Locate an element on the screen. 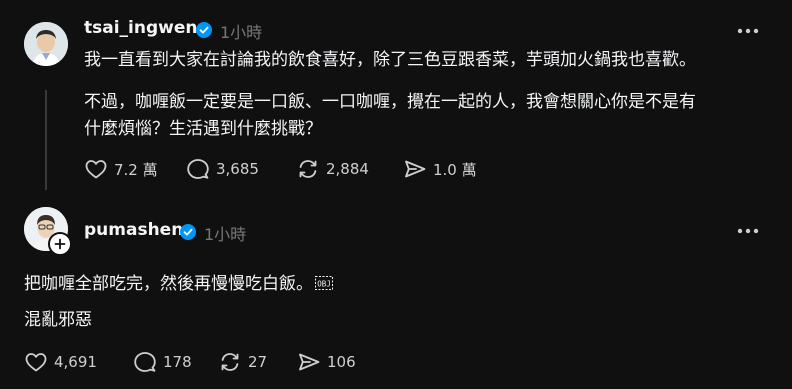 The image size is (792, 389). repost-button: 2,884 is located at coordinates (332, 169).